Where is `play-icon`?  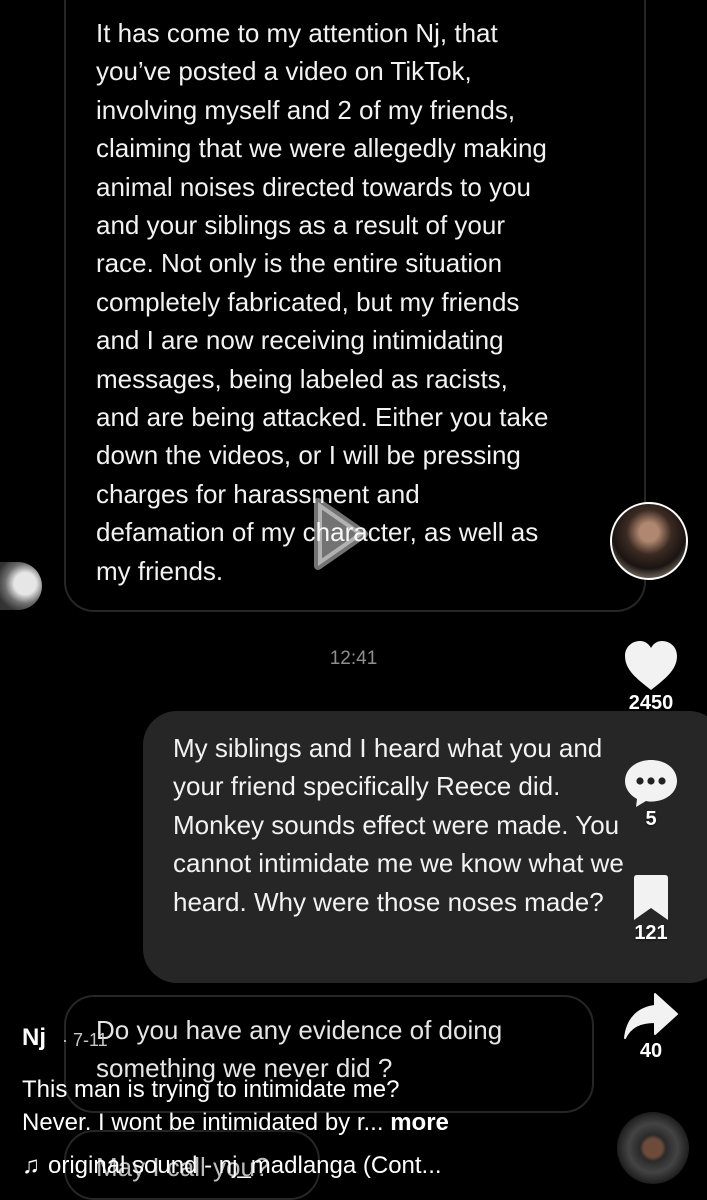
play-icon is located at coordinates (340, 534).